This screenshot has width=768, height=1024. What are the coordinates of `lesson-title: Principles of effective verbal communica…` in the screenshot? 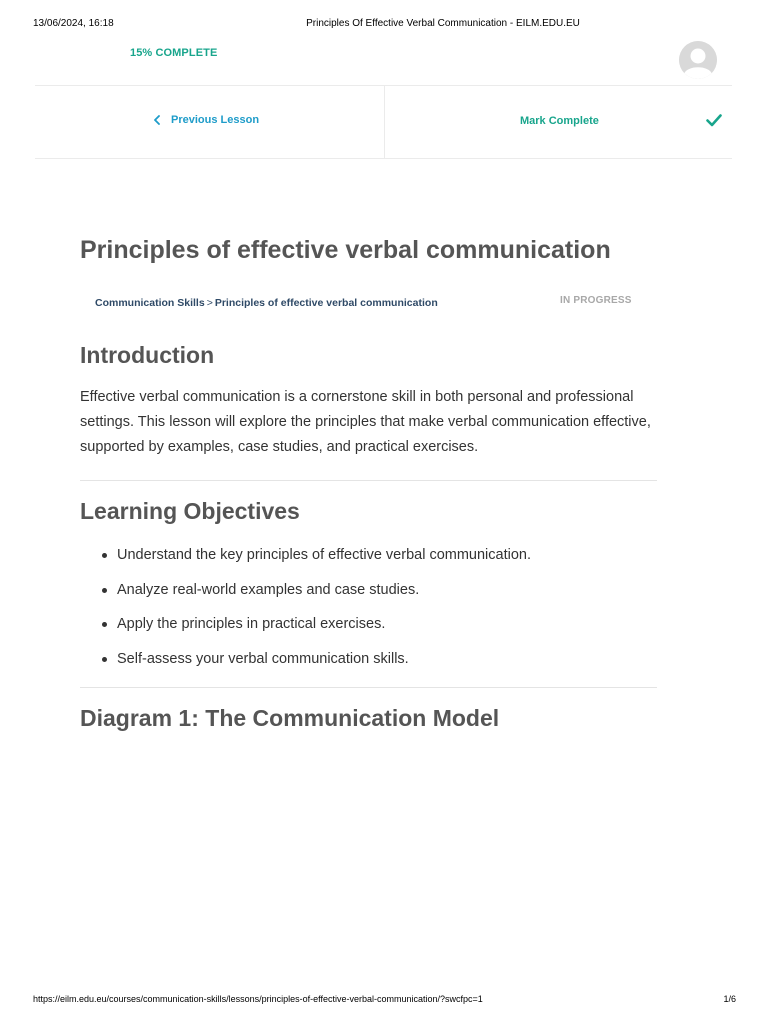 It's located at (345, 250).